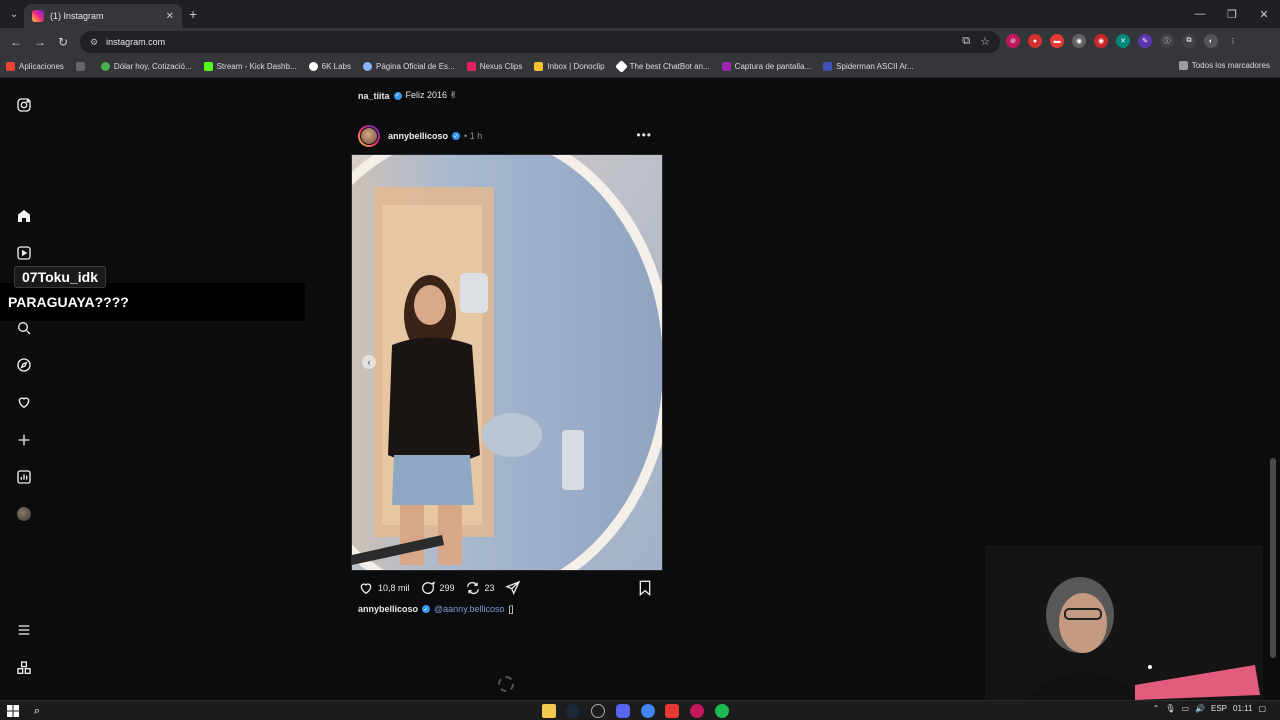  What do you see at coordinates (38, 16) in the screenshot?
I see `instagram-favicon-icon` at bounding box center [38, 16].